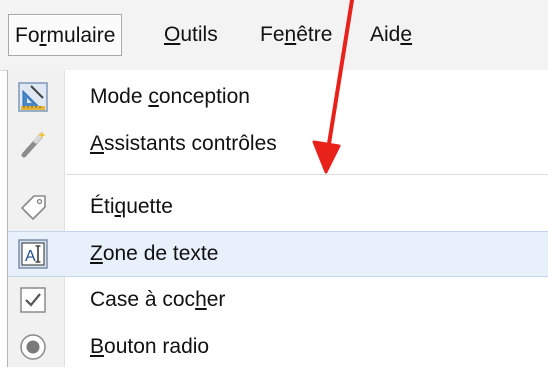  I want to click on label-pre: Case à coc, so click(143, 299).